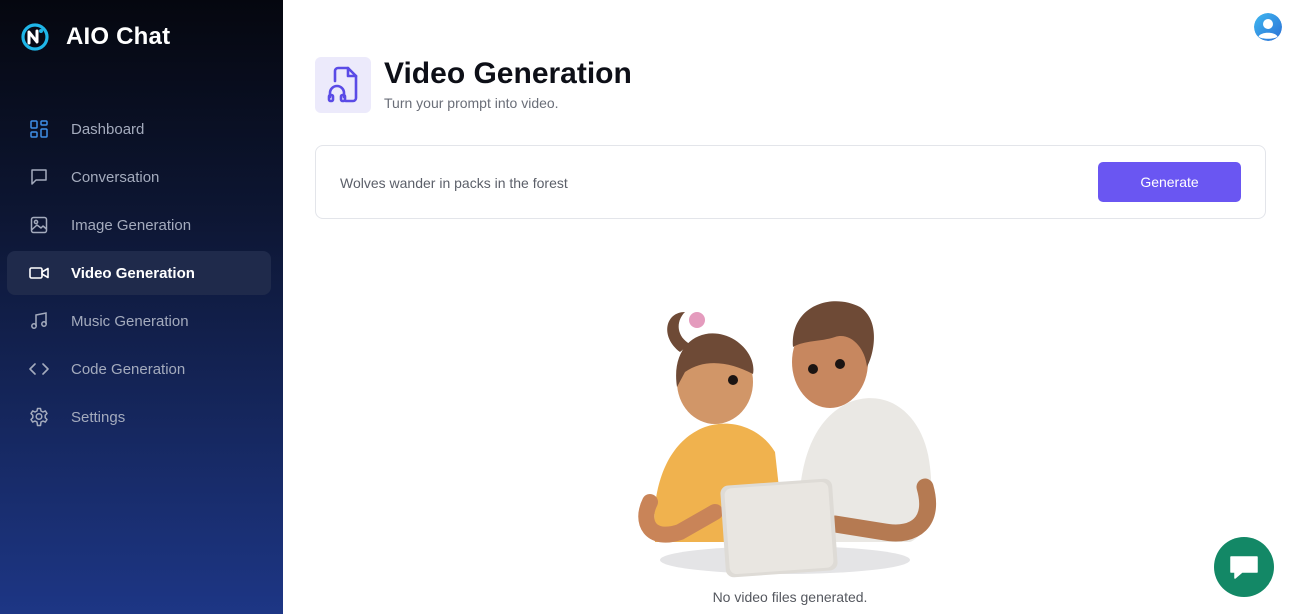 Image resolution: width=1294 pixels, height=614 pixels. What do you see at coordinates (118, 36) in the screenshot?
I see `app-name: AIO Chat` at bounding box center [118, 36].